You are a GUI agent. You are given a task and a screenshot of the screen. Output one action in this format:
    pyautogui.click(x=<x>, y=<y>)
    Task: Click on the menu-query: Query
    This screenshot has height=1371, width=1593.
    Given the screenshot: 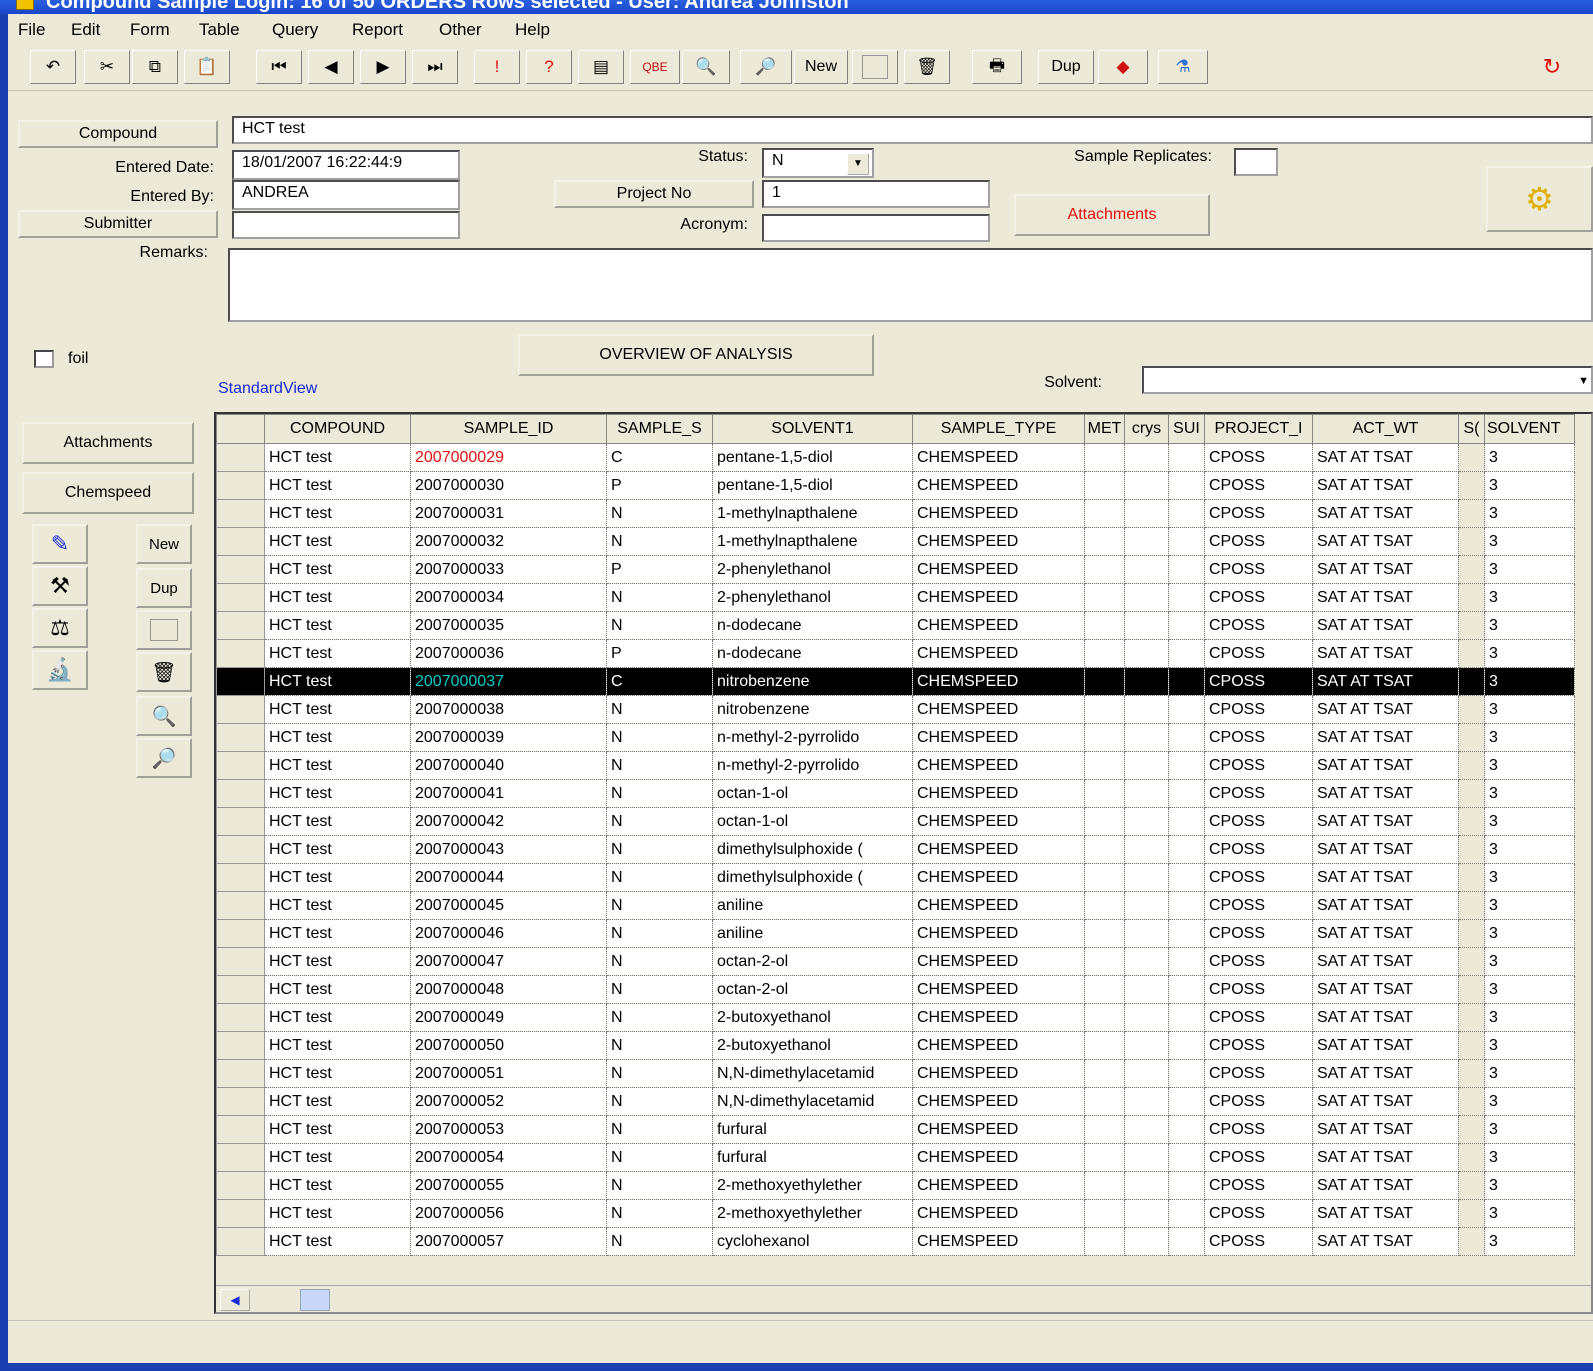 What is the action you would take?
    pyautogui.click(x=295, y=30)
    